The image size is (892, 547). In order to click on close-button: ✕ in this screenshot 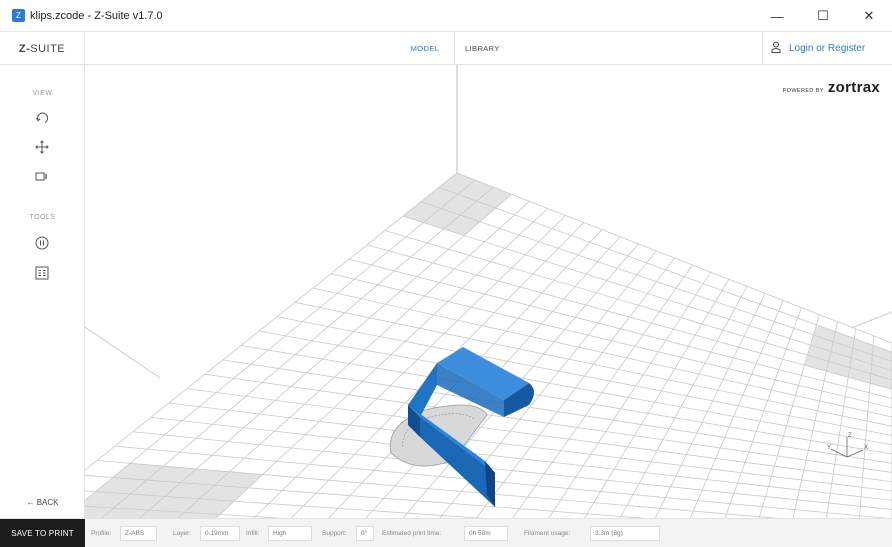, I will do `click(869, 16)`.